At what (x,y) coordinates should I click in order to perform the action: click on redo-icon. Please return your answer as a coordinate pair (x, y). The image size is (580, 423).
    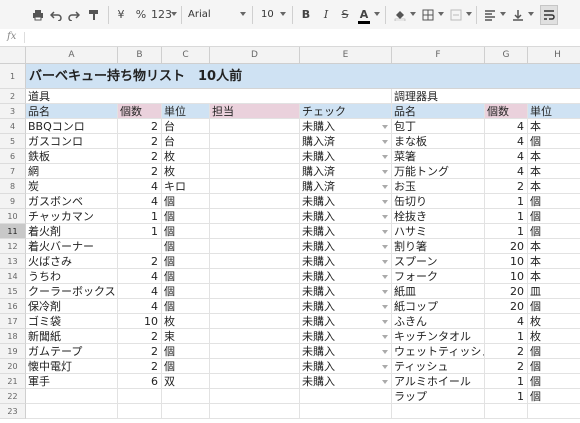
    Looking at the image, I should click on (74, 15).